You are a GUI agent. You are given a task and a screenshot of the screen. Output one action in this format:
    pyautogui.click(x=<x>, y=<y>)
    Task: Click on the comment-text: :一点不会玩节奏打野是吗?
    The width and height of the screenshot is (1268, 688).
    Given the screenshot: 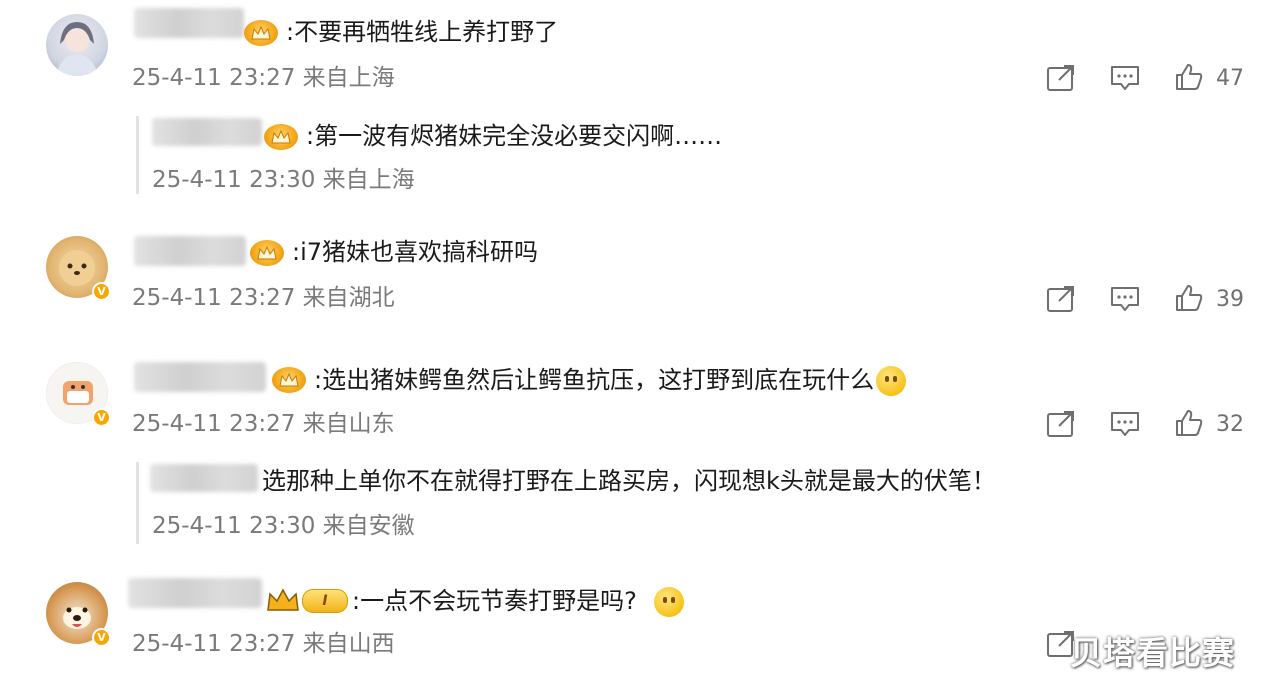 What is the action you would take?
    pyautogui.click(x=494, y=601)
    